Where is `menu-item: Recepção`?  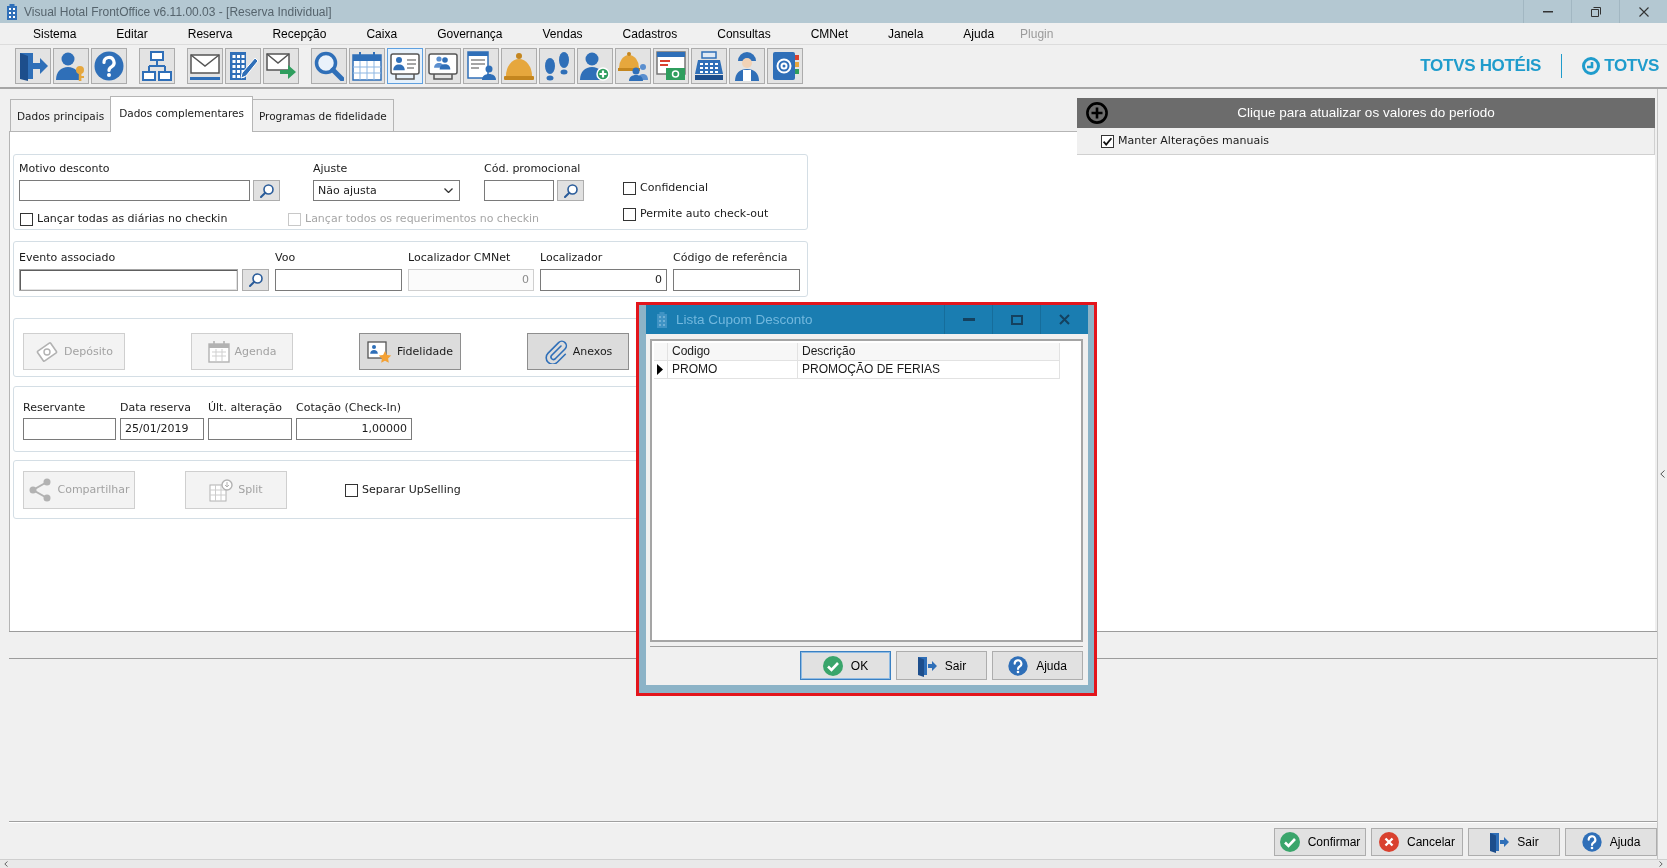 menu-item: Recepção is located at coordinates (299, 33).